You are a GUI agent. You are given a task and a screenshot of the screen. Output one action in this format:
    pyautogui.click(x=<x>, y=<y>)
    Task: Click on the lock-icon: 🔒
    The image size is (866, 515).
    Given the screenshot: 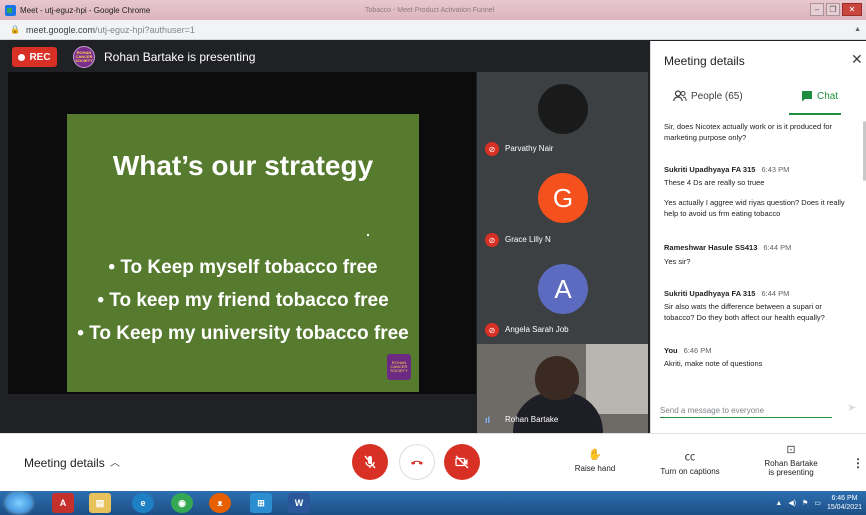 What is the action you would take?
    pyautogui.click(x=15, y=29)
    